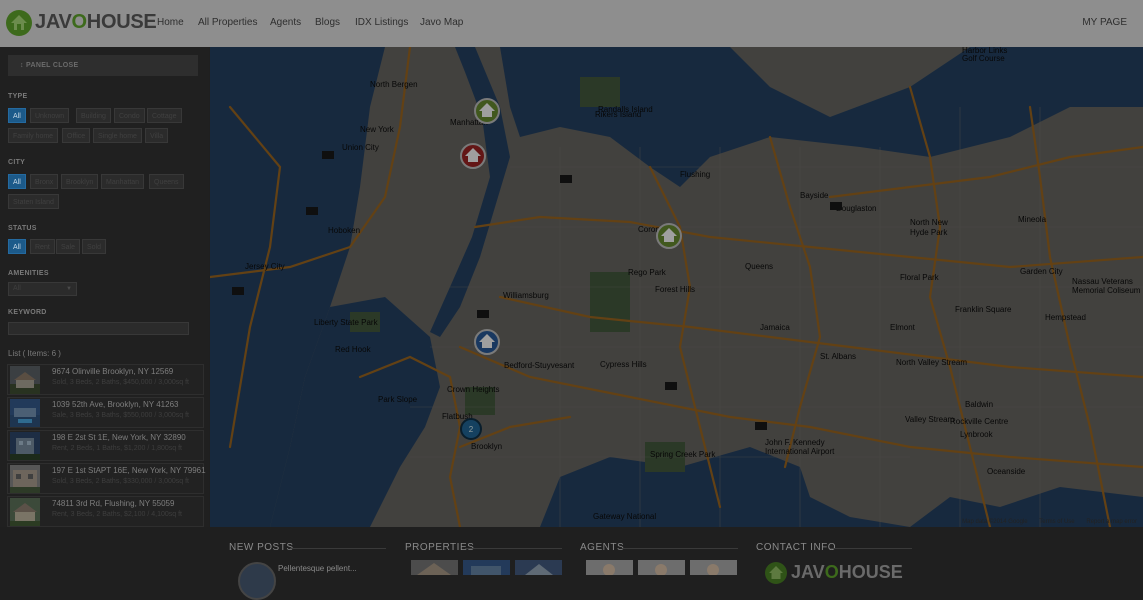 The width and height of the screenshot is (1143, 600). I want to click on map-data-credit: Map data ©2014 Google, so click(995, 522).